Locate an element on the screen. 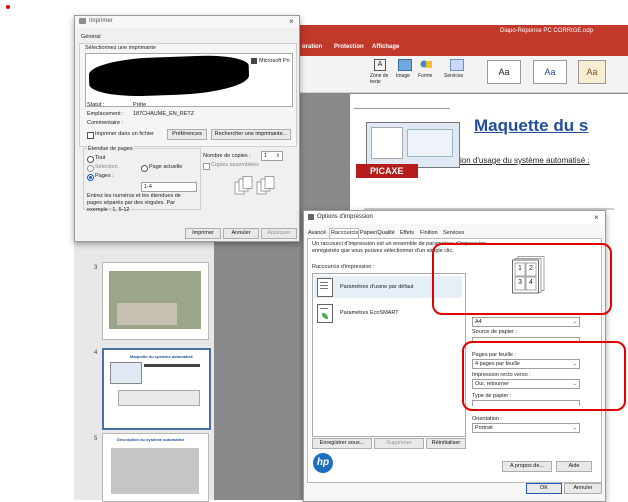 The height and width of the screenshot is (502, 628). printer-name: Microsoft Pri is located at coordinates (274, 61).